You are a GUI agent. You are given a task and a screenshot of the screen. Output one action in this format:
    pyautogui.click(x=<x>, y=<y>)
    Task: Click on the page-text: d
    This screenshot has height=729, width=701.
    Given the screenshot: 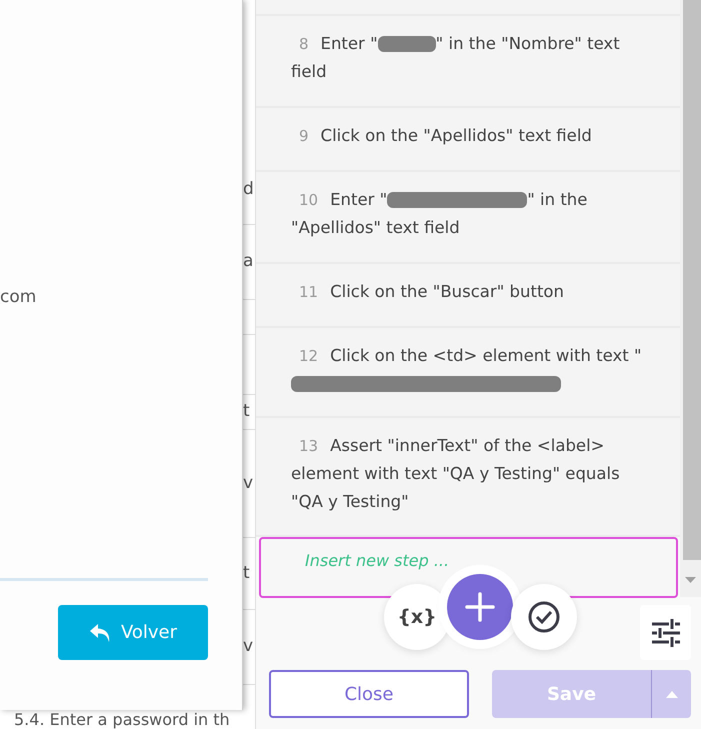 What is the action you would take?
    pyautogui.click(x=248, y=189)
    